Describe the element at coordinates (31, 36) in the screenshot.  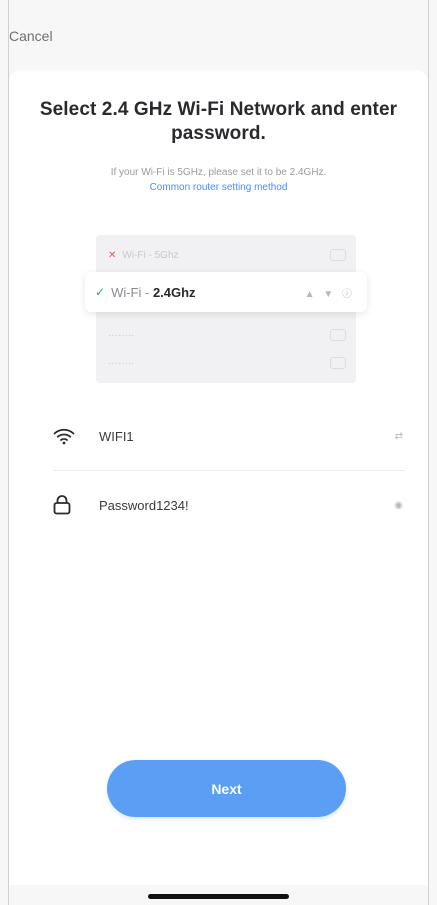
I see `cancel-button: Cancel` at that location.